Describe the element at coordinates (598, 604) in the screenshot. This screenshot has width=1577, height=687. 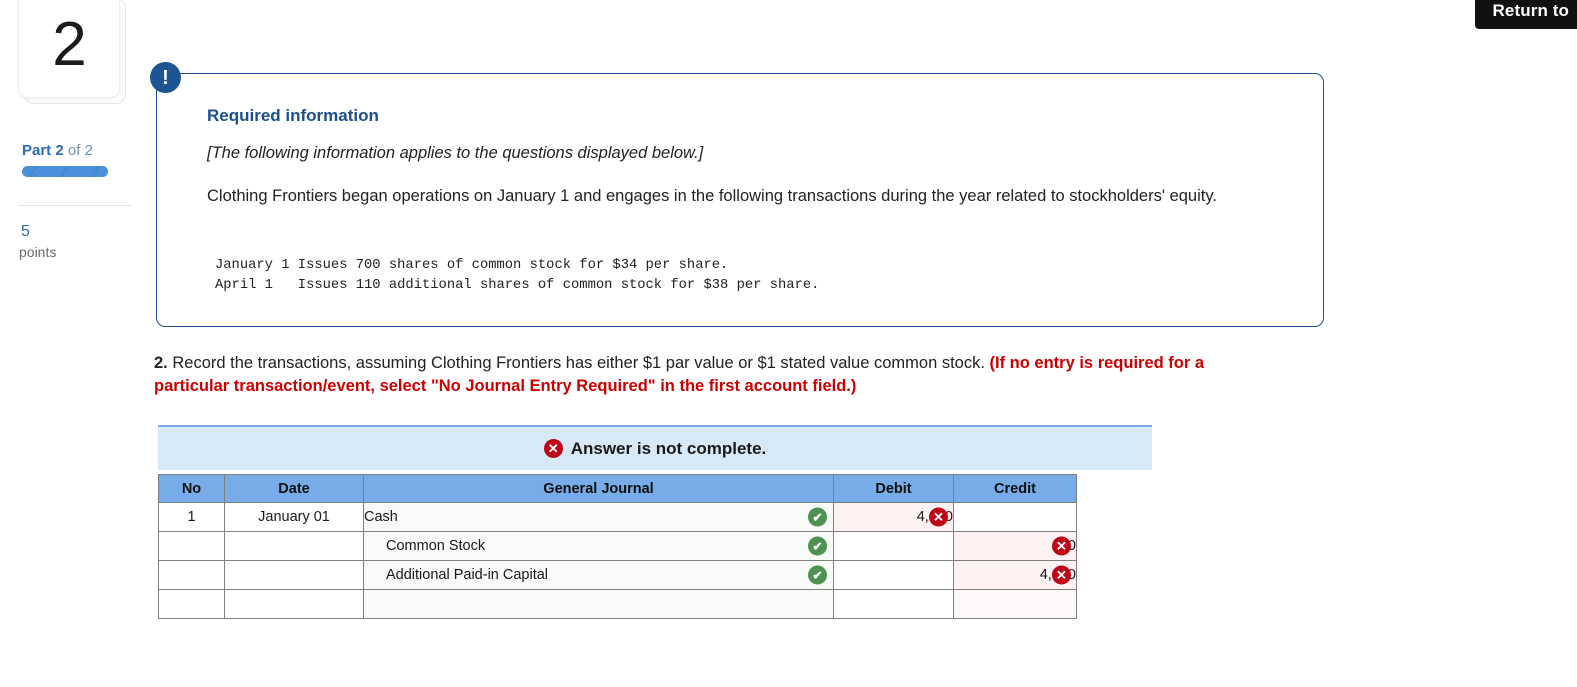
I see `cell-account` at that location.